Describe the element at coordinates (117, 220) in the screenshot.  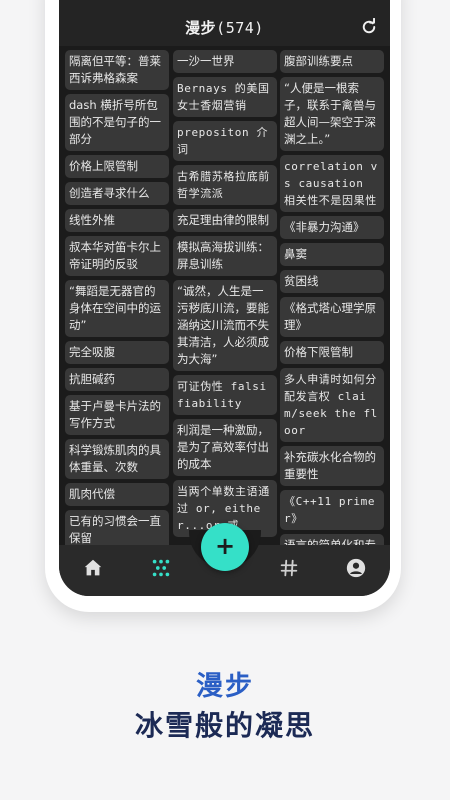
I see `note-card: 线性外推` at that location.